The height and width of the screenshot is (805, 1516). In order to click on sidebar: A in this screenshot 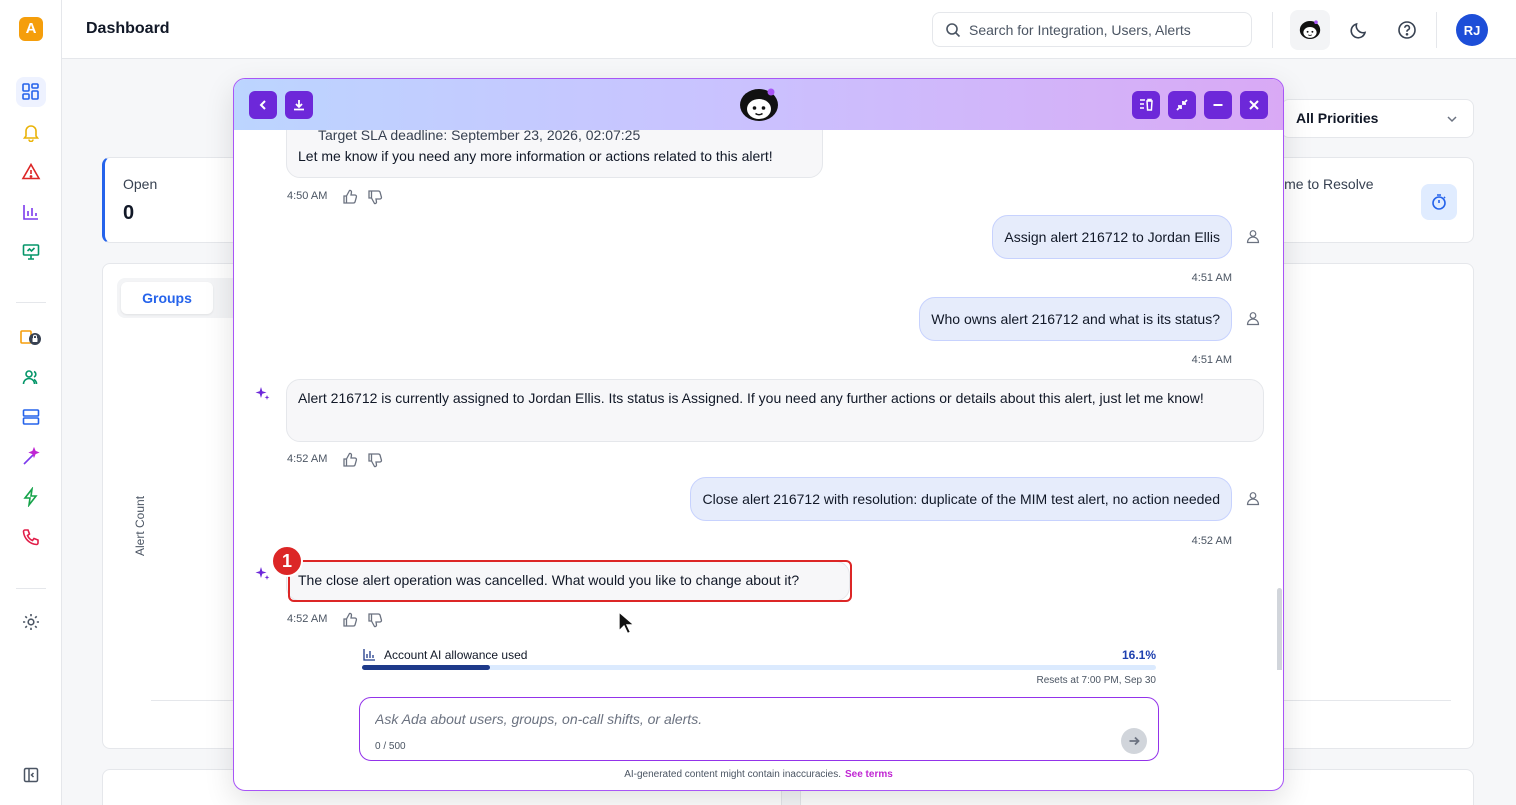, I will do `click(31, 402)`.